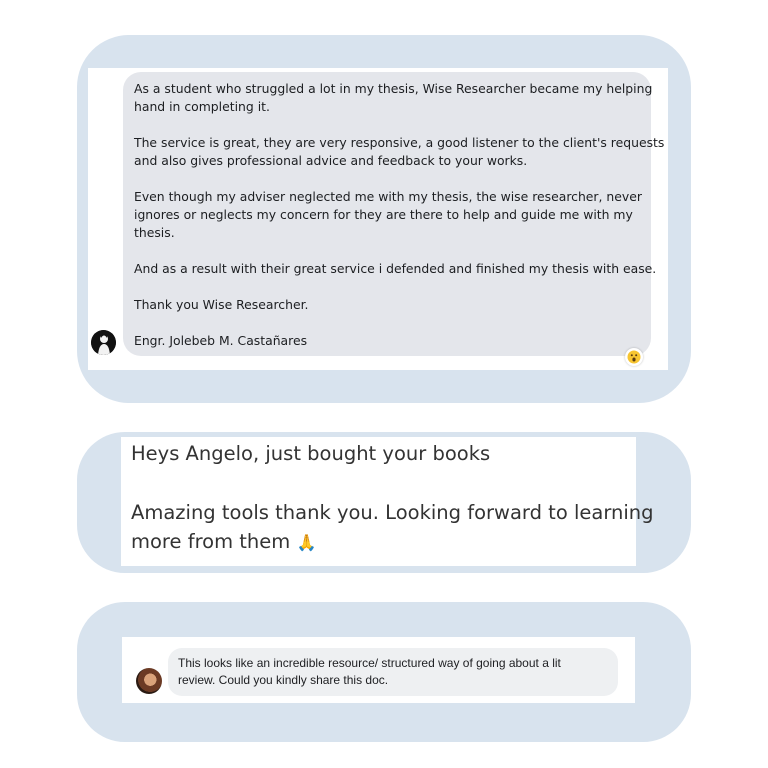  I want to click on signature: Engr. Jolebeb M. Castañares, so click(221, 340).